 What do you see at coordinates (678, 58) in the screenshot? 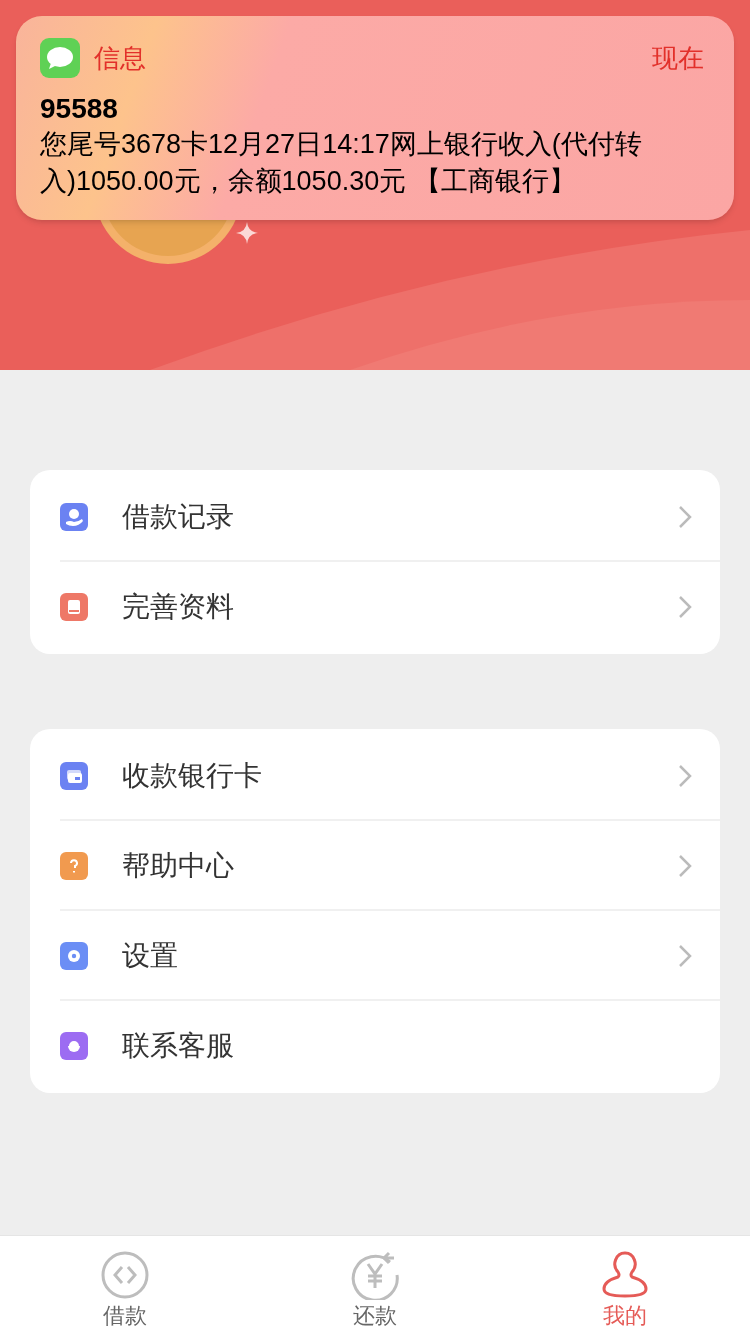
I see `notification-time: 现在` at bounding box center [678, 58].